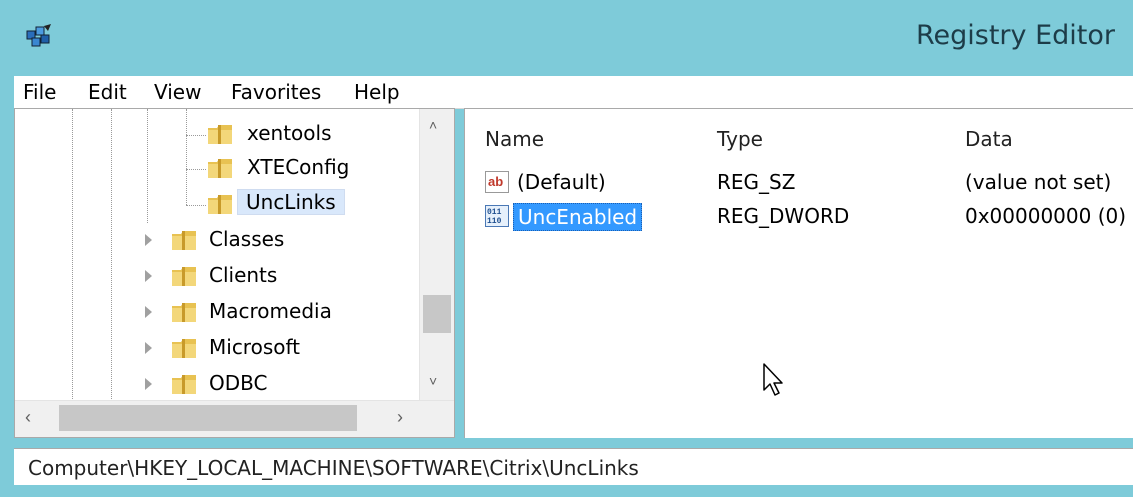 The height and width of the screenshot is (497, 1133). What do you see at coordinates (494, 212) in the screenshot?
I see `svg-text: 011` at bounding box center [494, 212].